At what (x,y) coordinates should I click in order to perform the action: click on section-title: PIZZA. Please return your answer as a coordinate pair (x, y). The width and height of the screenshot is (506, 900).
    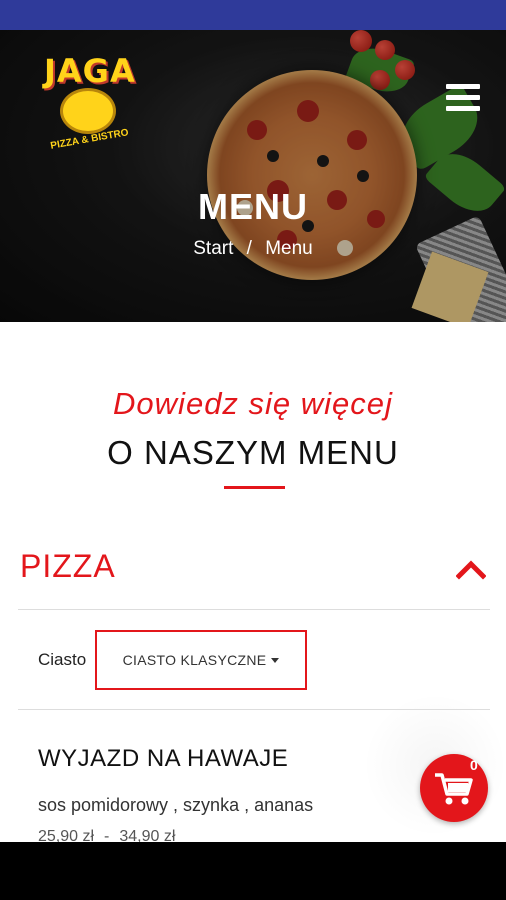
    Looking at the image, I should click on (68, 566).